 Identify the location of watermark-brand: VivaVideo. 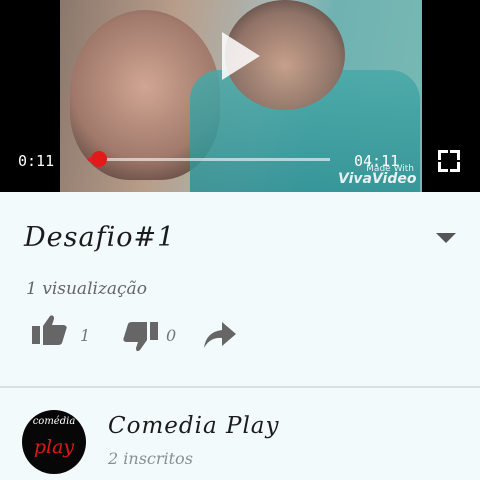
(377, 179).